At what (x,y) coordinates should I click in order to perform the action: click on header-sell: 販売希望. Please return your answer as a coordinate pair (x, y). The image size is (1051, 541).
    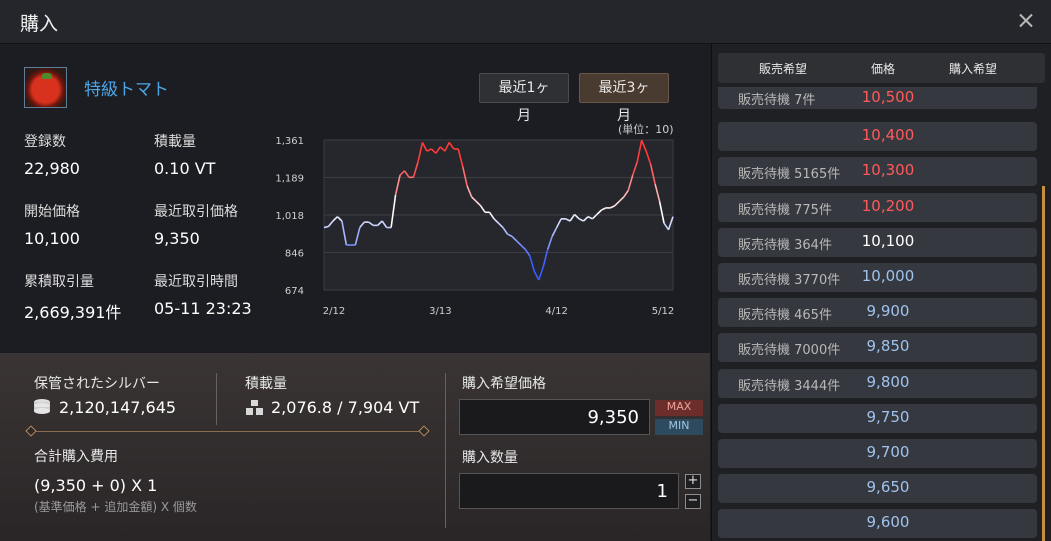
    Looking at the image, I should click on (783, 69).